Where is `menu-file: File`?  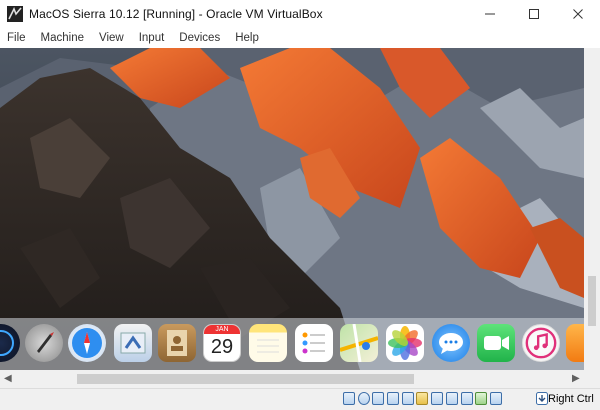 menu-file: File is located at coordinates (16, 38).